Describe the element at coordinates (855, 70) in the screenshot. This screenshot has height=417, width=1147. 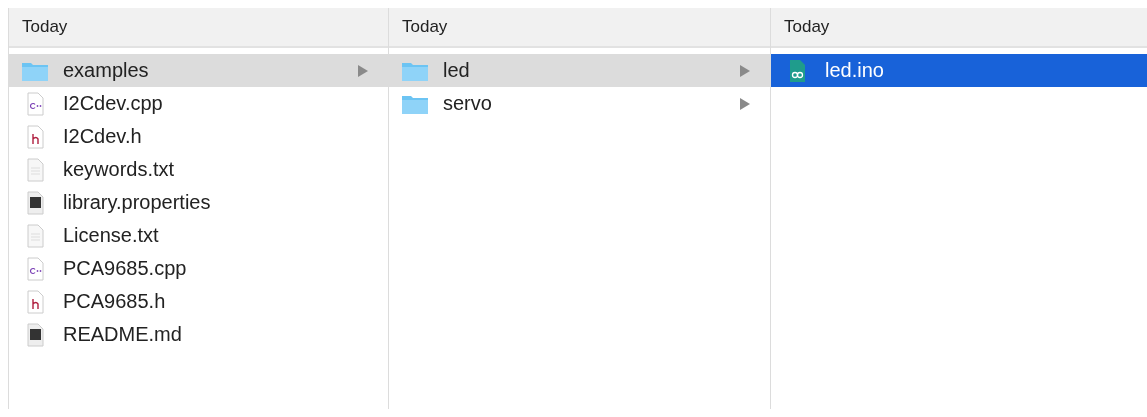
I see `file-name: led.ino` at that location.